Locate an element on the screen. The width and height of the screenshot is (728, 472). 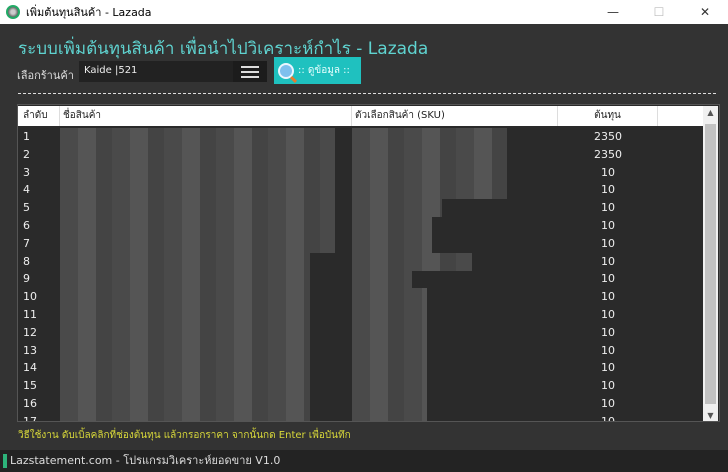
table-row: 5 10 is located at coordinates (361, 208).